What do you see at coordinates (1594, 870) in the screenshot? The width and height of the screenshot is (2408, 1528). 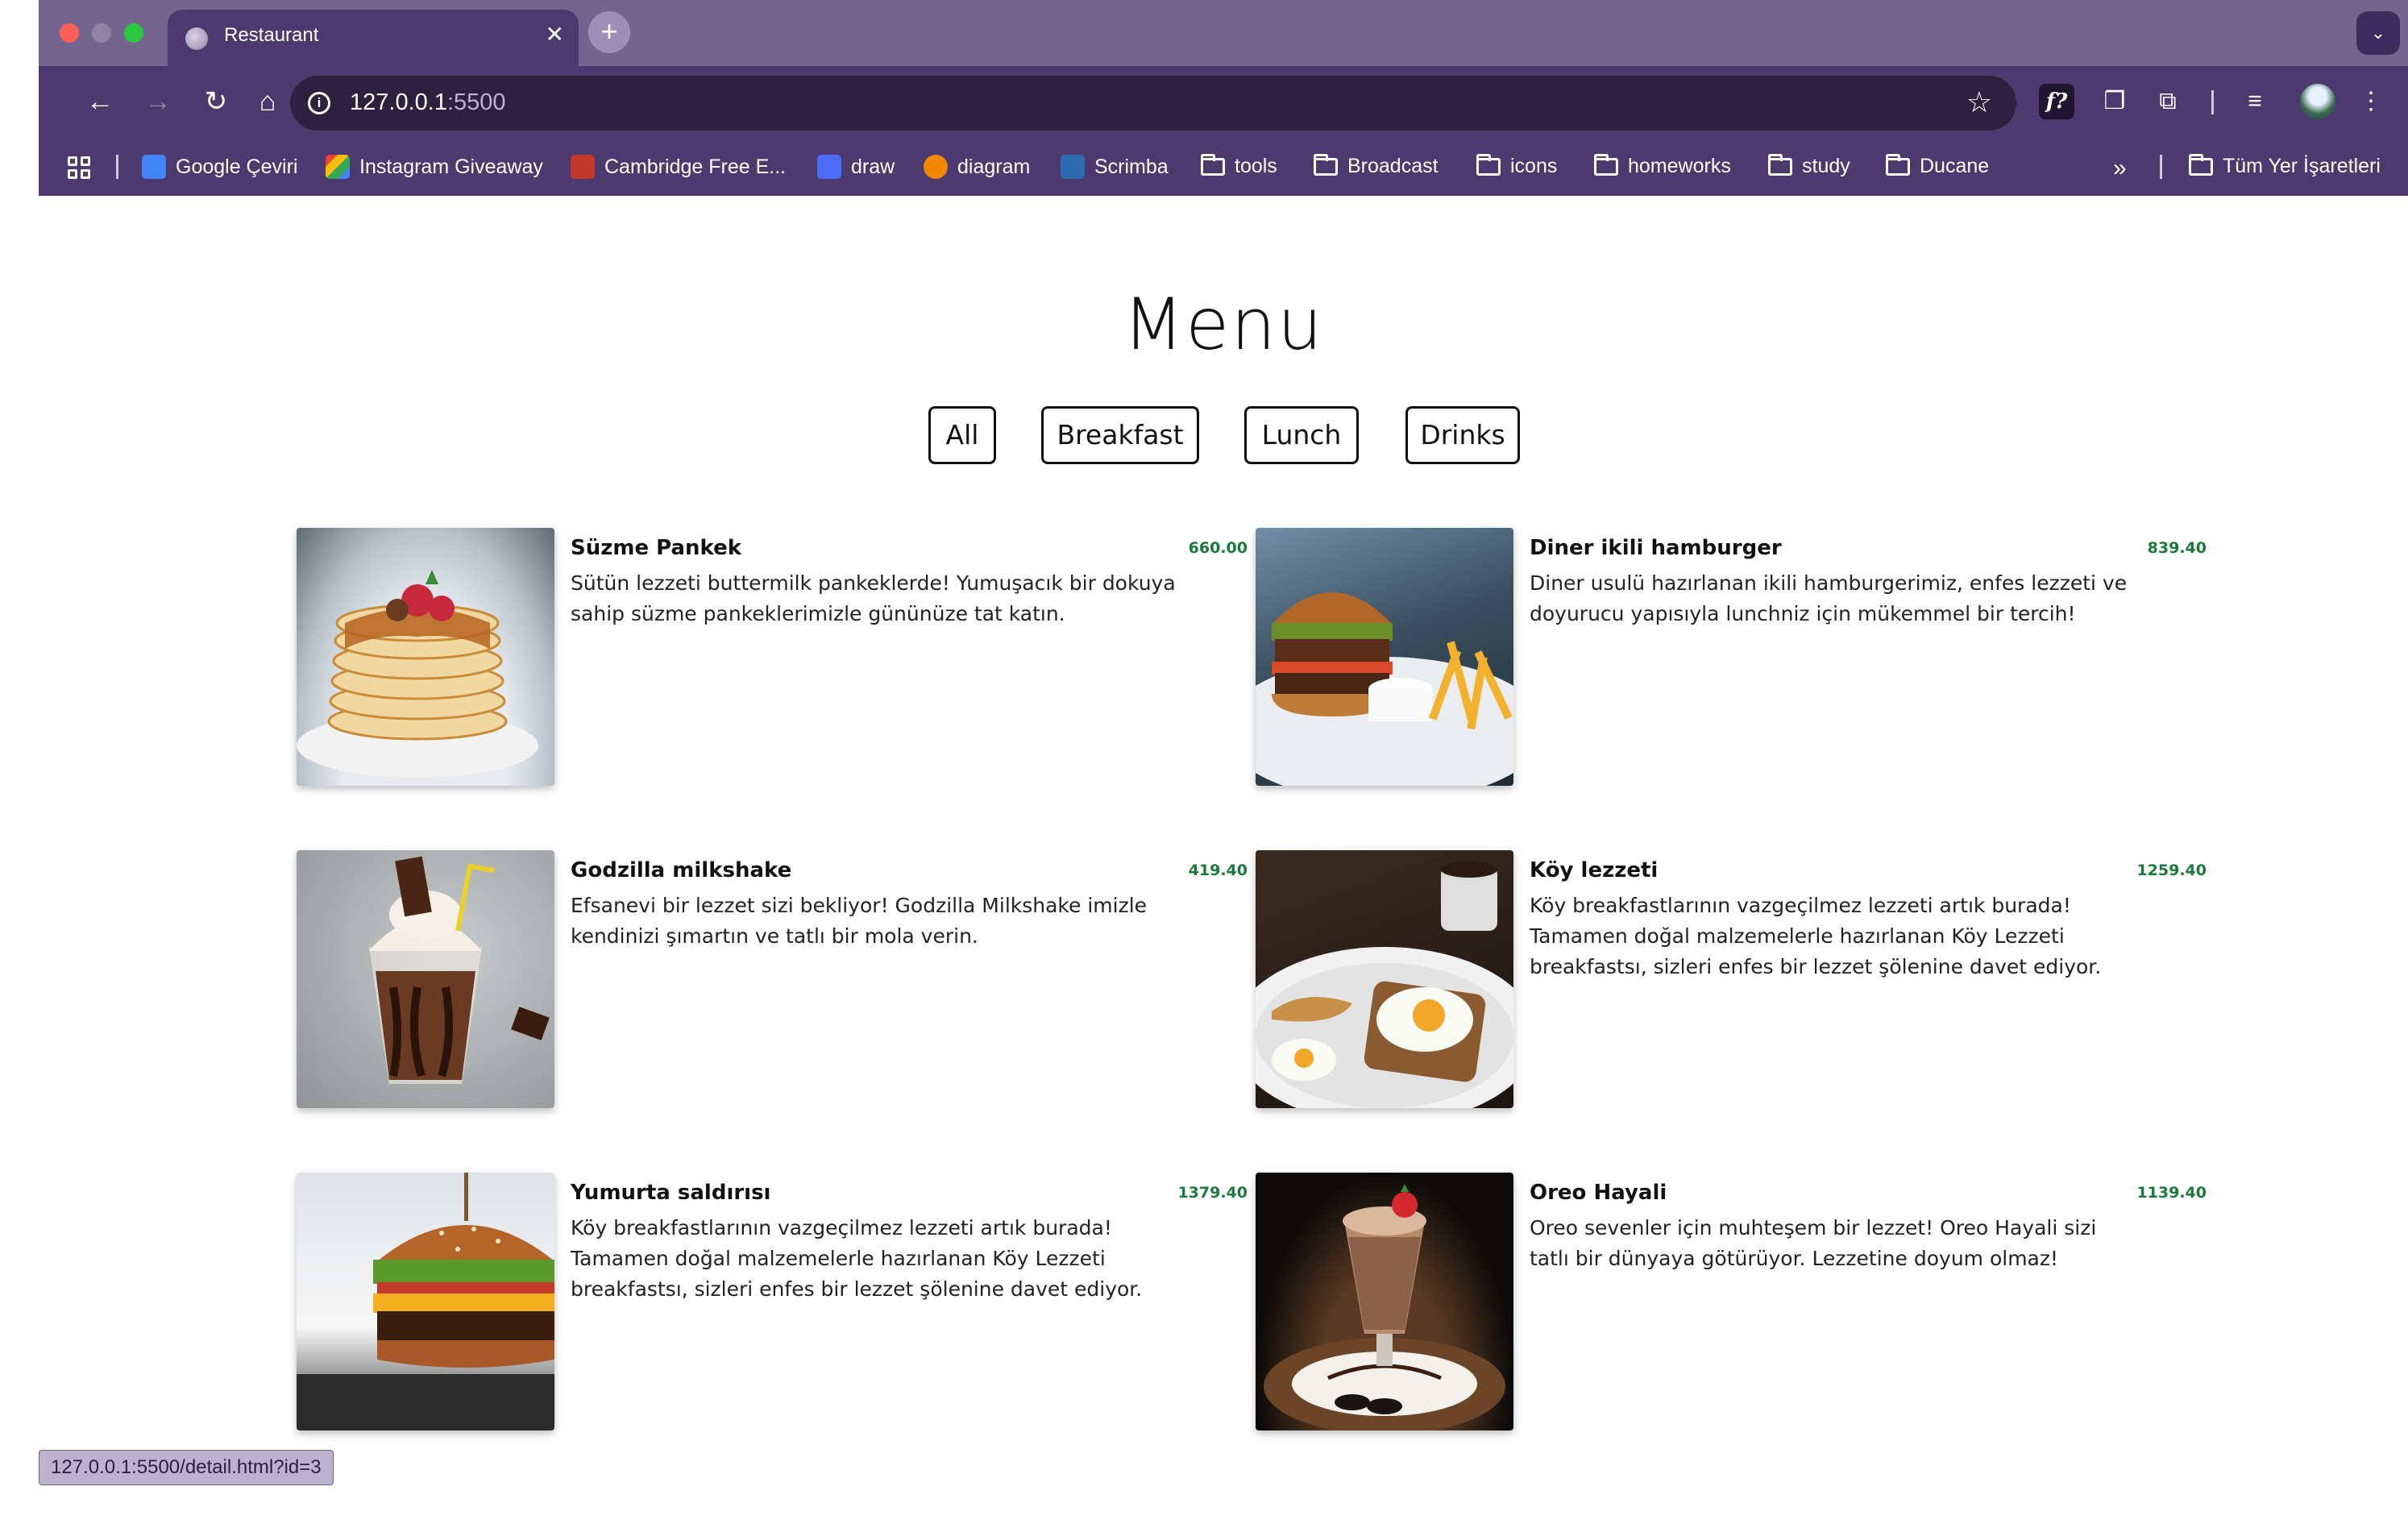 I see `item-name: Köy lezzeti` at bounding box center [1594, 870].